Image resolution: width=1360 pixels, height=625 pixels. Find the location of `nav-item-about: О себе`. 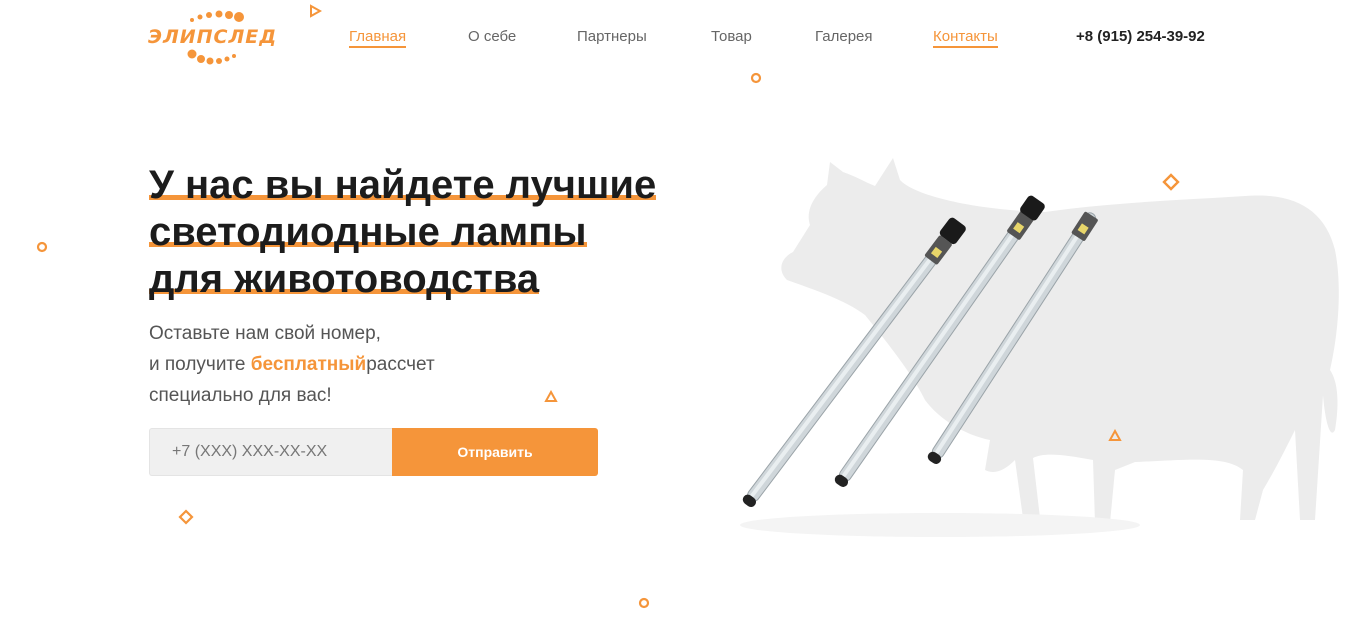

nav-item-about: О себе is located at coordinates (492, 36).